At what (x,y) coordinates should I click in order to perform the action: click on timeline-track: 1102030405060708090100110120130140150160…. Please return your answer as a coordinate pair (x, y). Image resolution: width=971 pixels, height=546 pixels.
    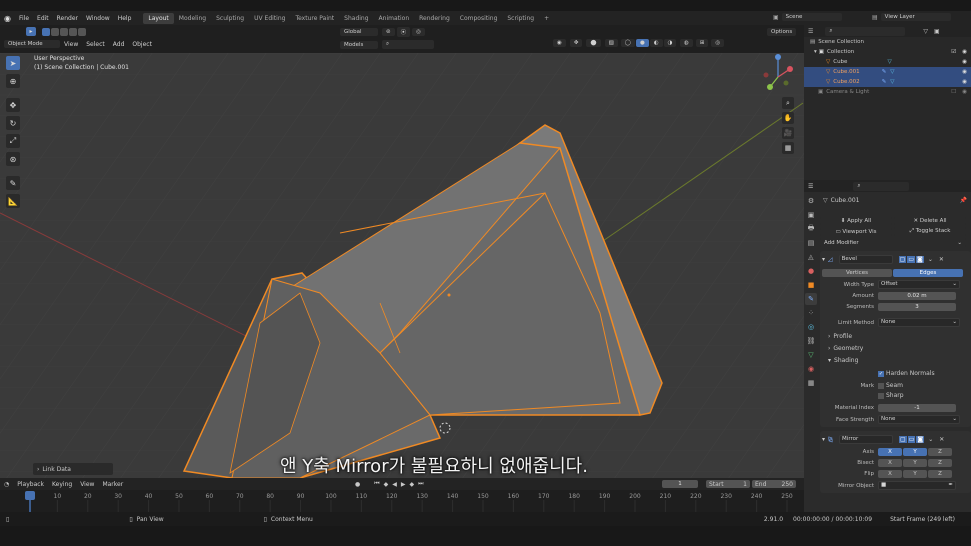
    Looking at the image, I should click on (402, 501).